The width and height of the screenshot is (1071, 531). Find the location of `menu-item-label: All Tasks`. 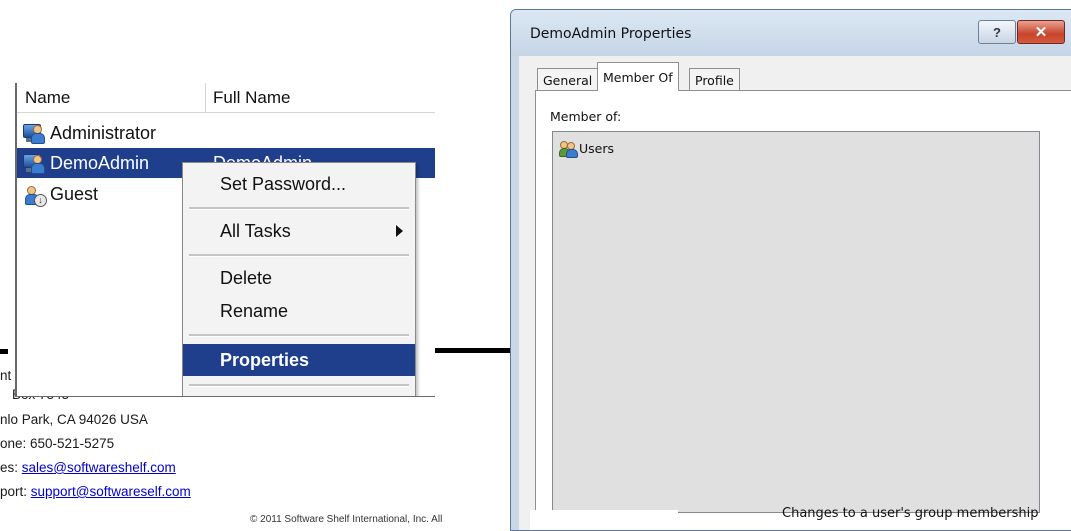

menu-item-label: All Tasks is located at coordinates (255, 230).